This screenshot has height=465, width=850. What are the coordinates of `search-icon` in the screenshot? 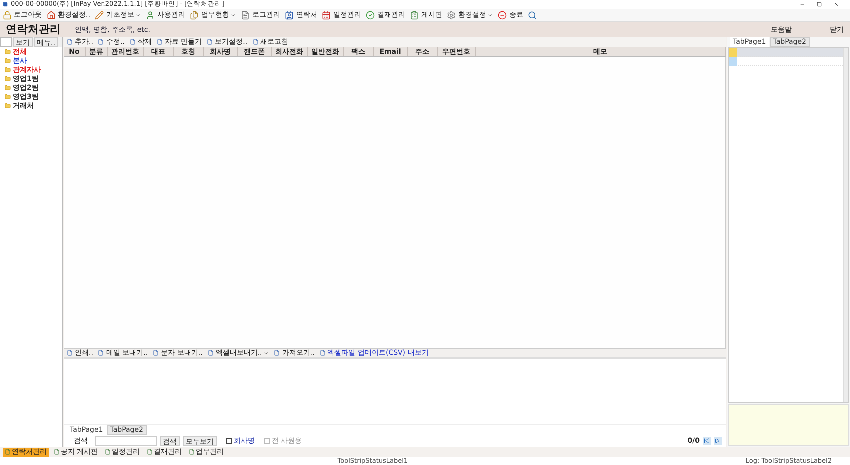 It's located at (533, 15).